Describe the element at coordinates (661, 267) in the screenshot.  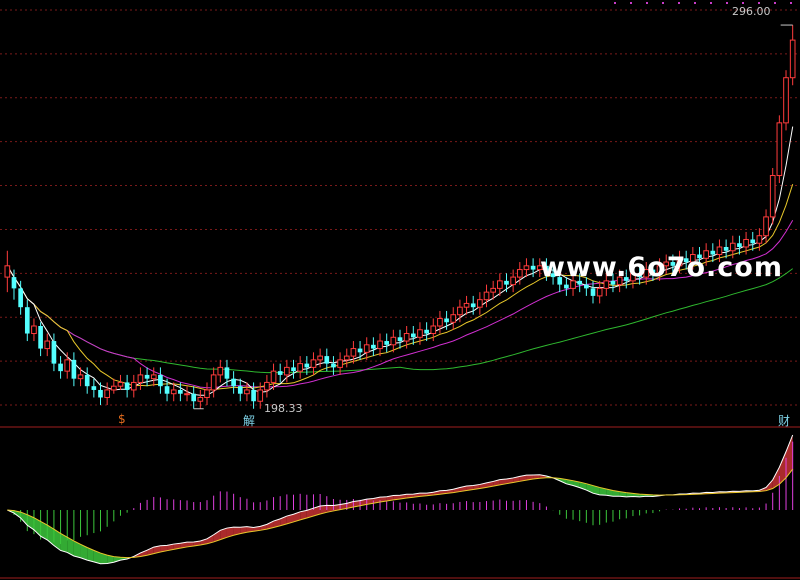
I see `watermark: www.6o7o.com` at that location.